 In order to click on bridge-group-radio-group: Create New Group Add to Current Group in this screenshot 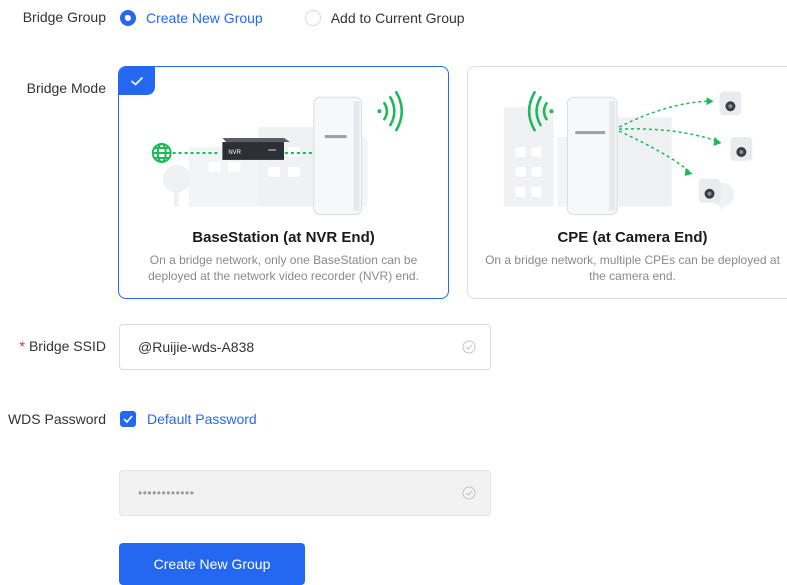, I will do `click(313, 18)`.